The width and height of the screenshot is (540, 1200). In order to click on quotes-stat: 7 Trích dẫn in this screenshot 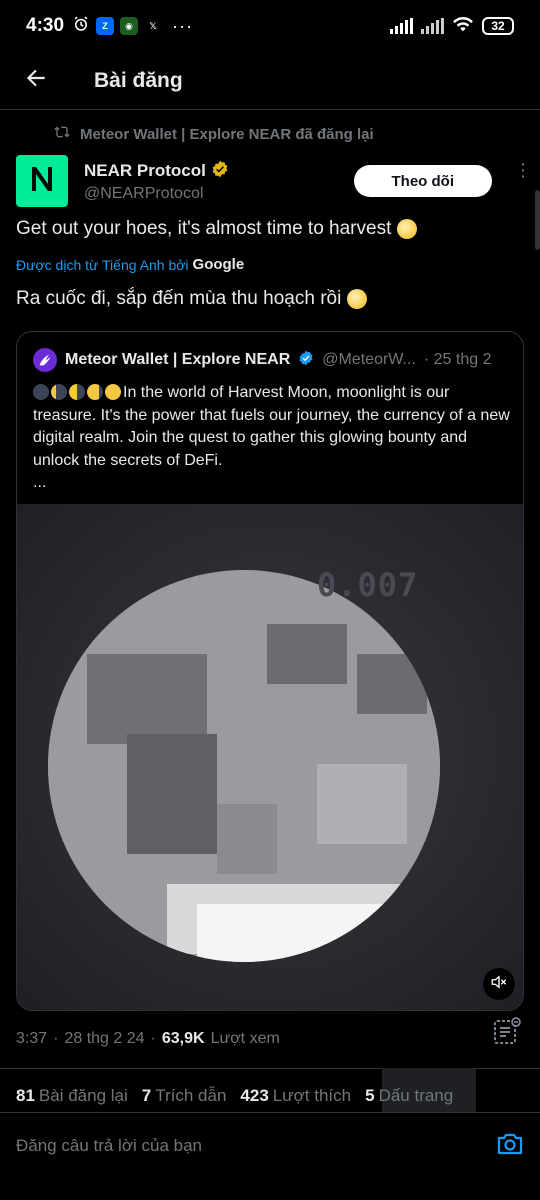, I will do `click(184, 1096)`.